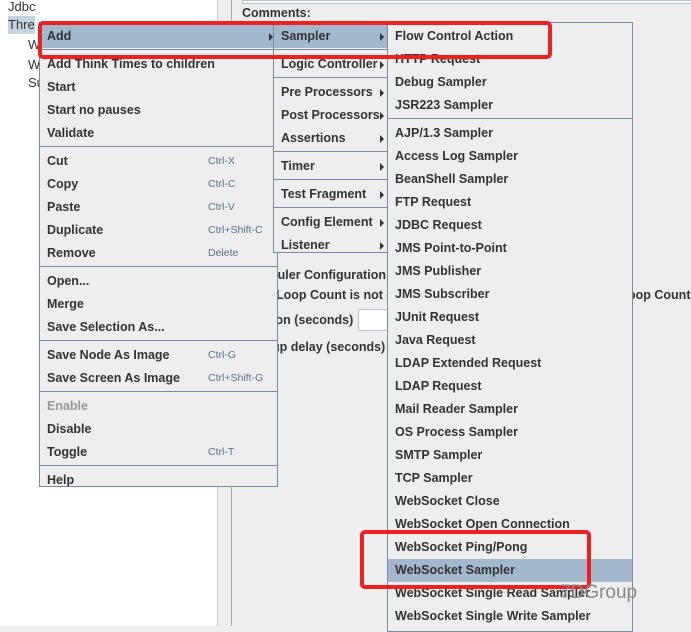  Describe the element at coordinates (158, 207) in the screenshot. I see `menu-item-paste: Paste Ctrl-V` at that location.